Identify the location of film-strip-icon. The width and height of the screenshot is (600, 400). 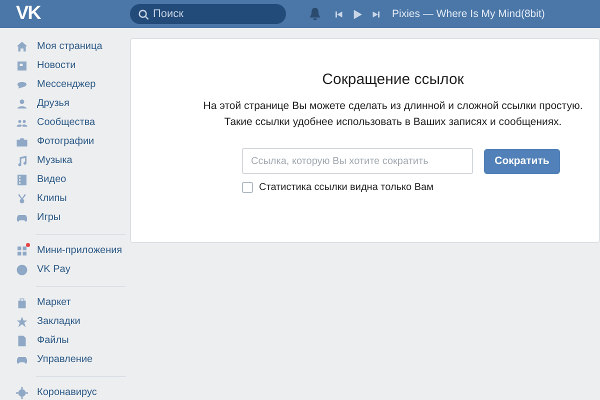
(22, 180).